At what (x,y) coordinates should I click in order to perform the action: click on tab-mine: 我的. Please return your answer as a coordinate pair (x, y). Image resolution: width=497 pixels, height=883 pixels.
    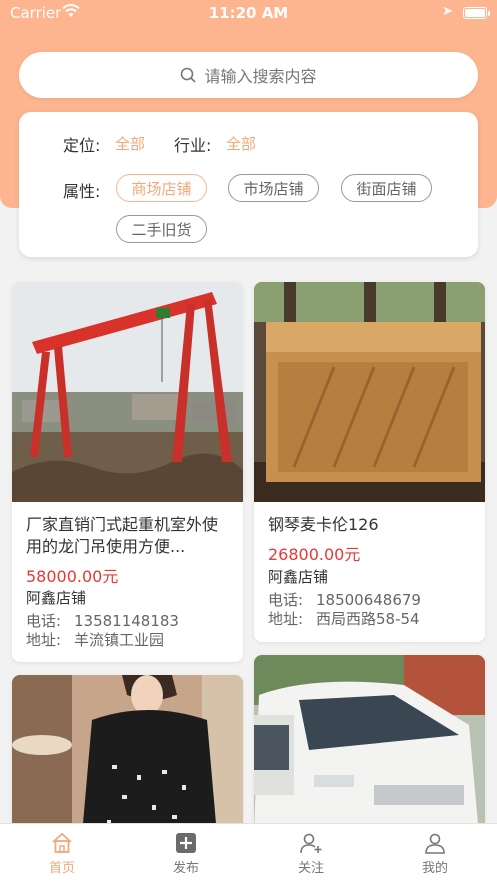
    Looking at the image, I should click on (435, 853).